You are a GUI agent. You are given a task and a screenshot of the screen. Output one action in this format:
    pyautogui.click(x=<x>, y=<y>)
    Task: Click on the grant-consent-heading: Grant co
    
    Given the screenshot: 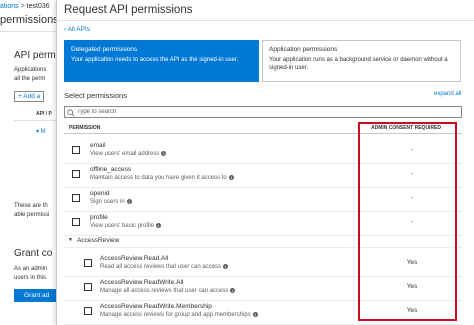 What is the action you would take?
    pyautogui.click(x=33, y=253)
    